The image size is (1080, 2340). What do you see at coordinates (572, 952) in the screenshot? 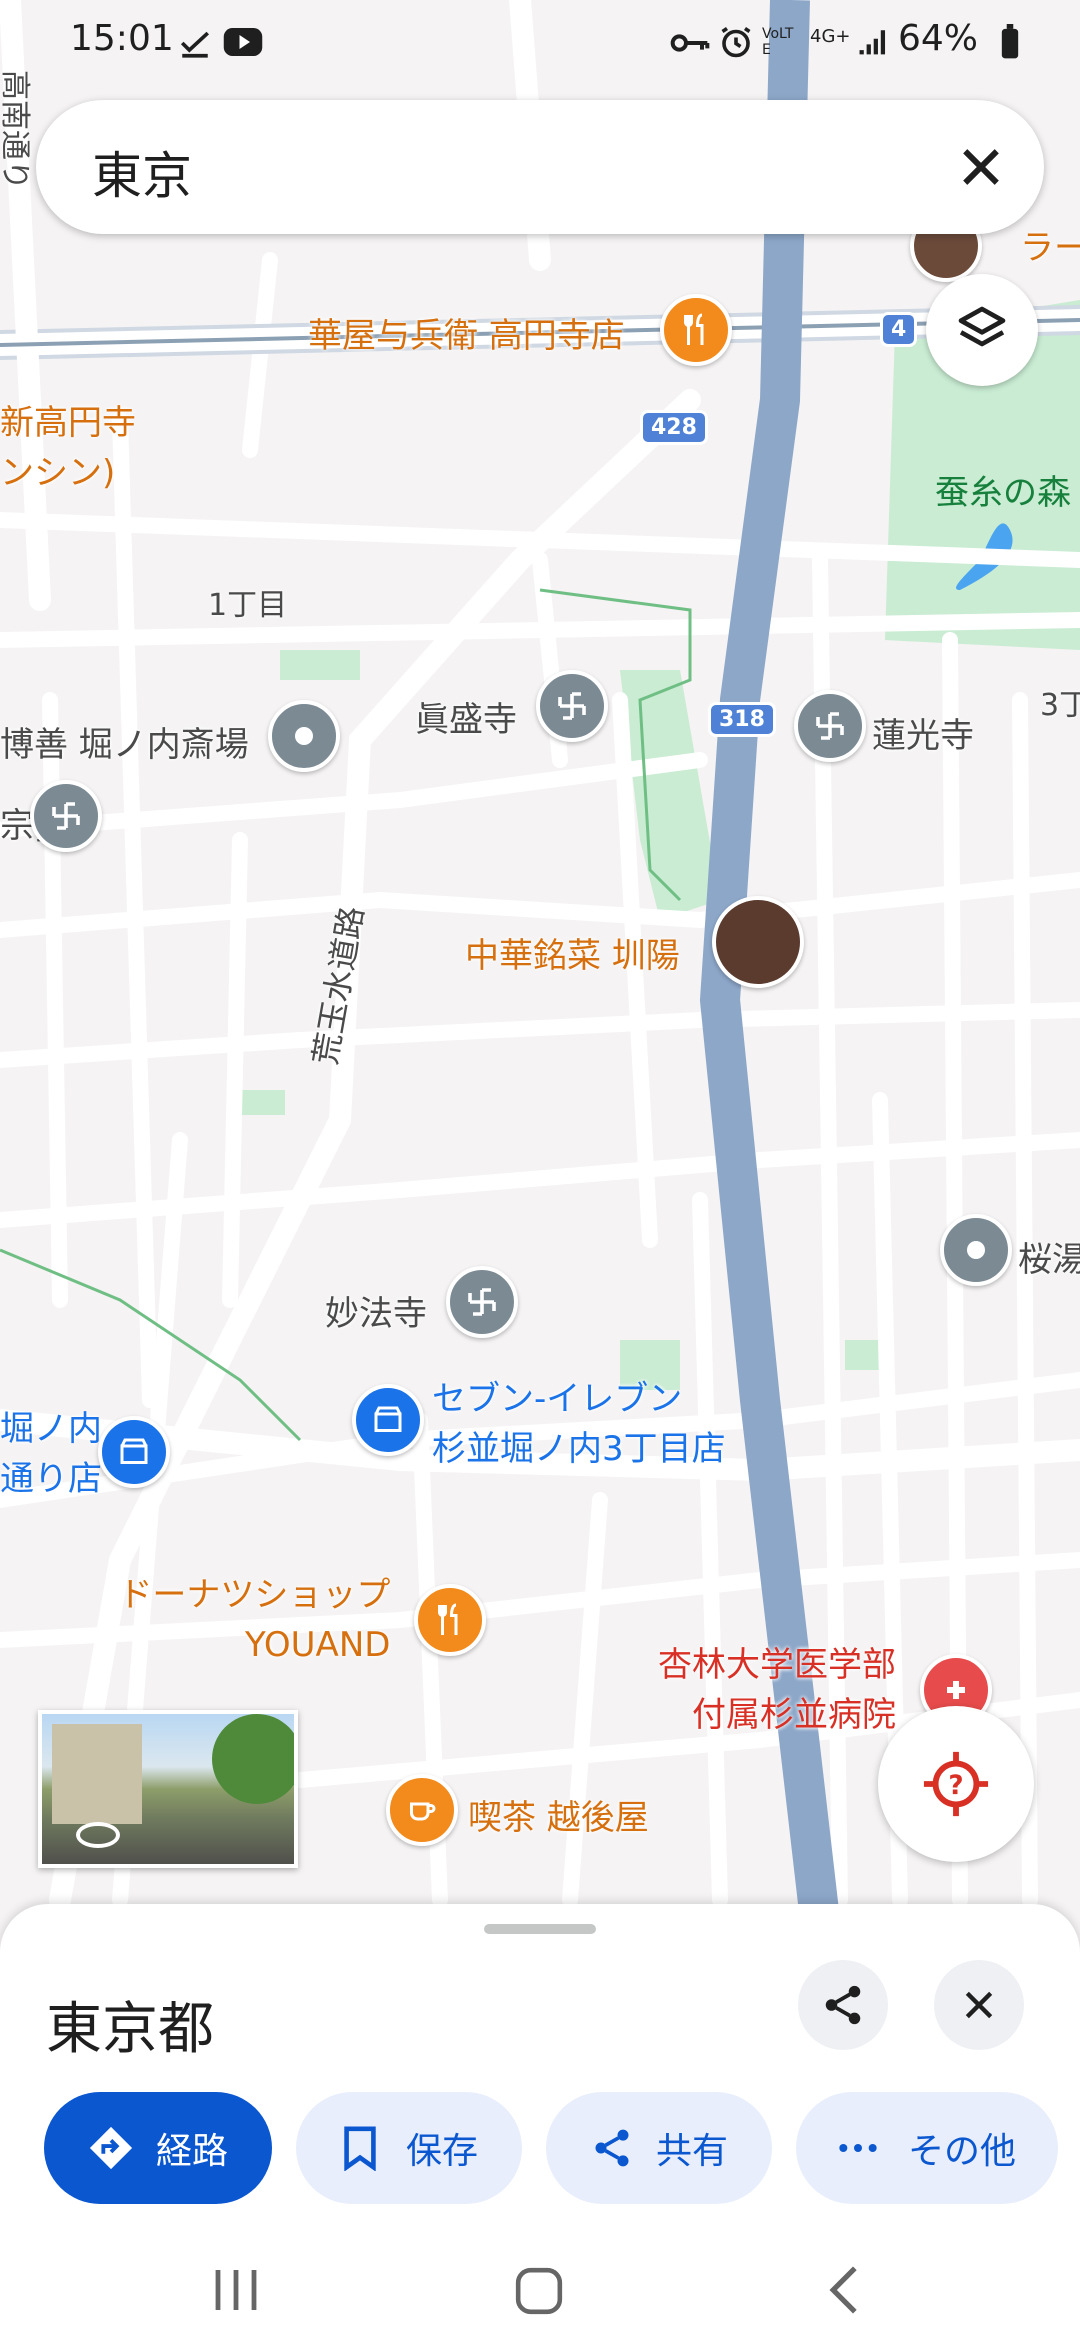
I see `poi-label-chinese-restaurant: 中華銘菜 圳陽` at bounding box center [572, 952].